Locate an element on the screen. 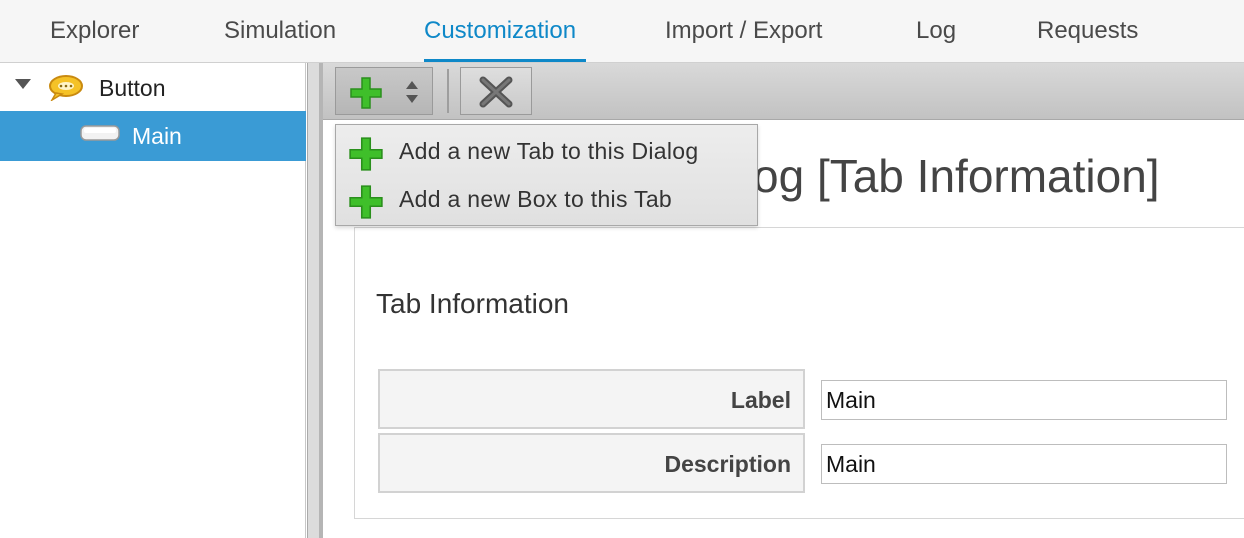 This screenshot has height=538, width=1244. menu-item-add-box: Add a new Box to this Tab is located at coordinates (546, 199).